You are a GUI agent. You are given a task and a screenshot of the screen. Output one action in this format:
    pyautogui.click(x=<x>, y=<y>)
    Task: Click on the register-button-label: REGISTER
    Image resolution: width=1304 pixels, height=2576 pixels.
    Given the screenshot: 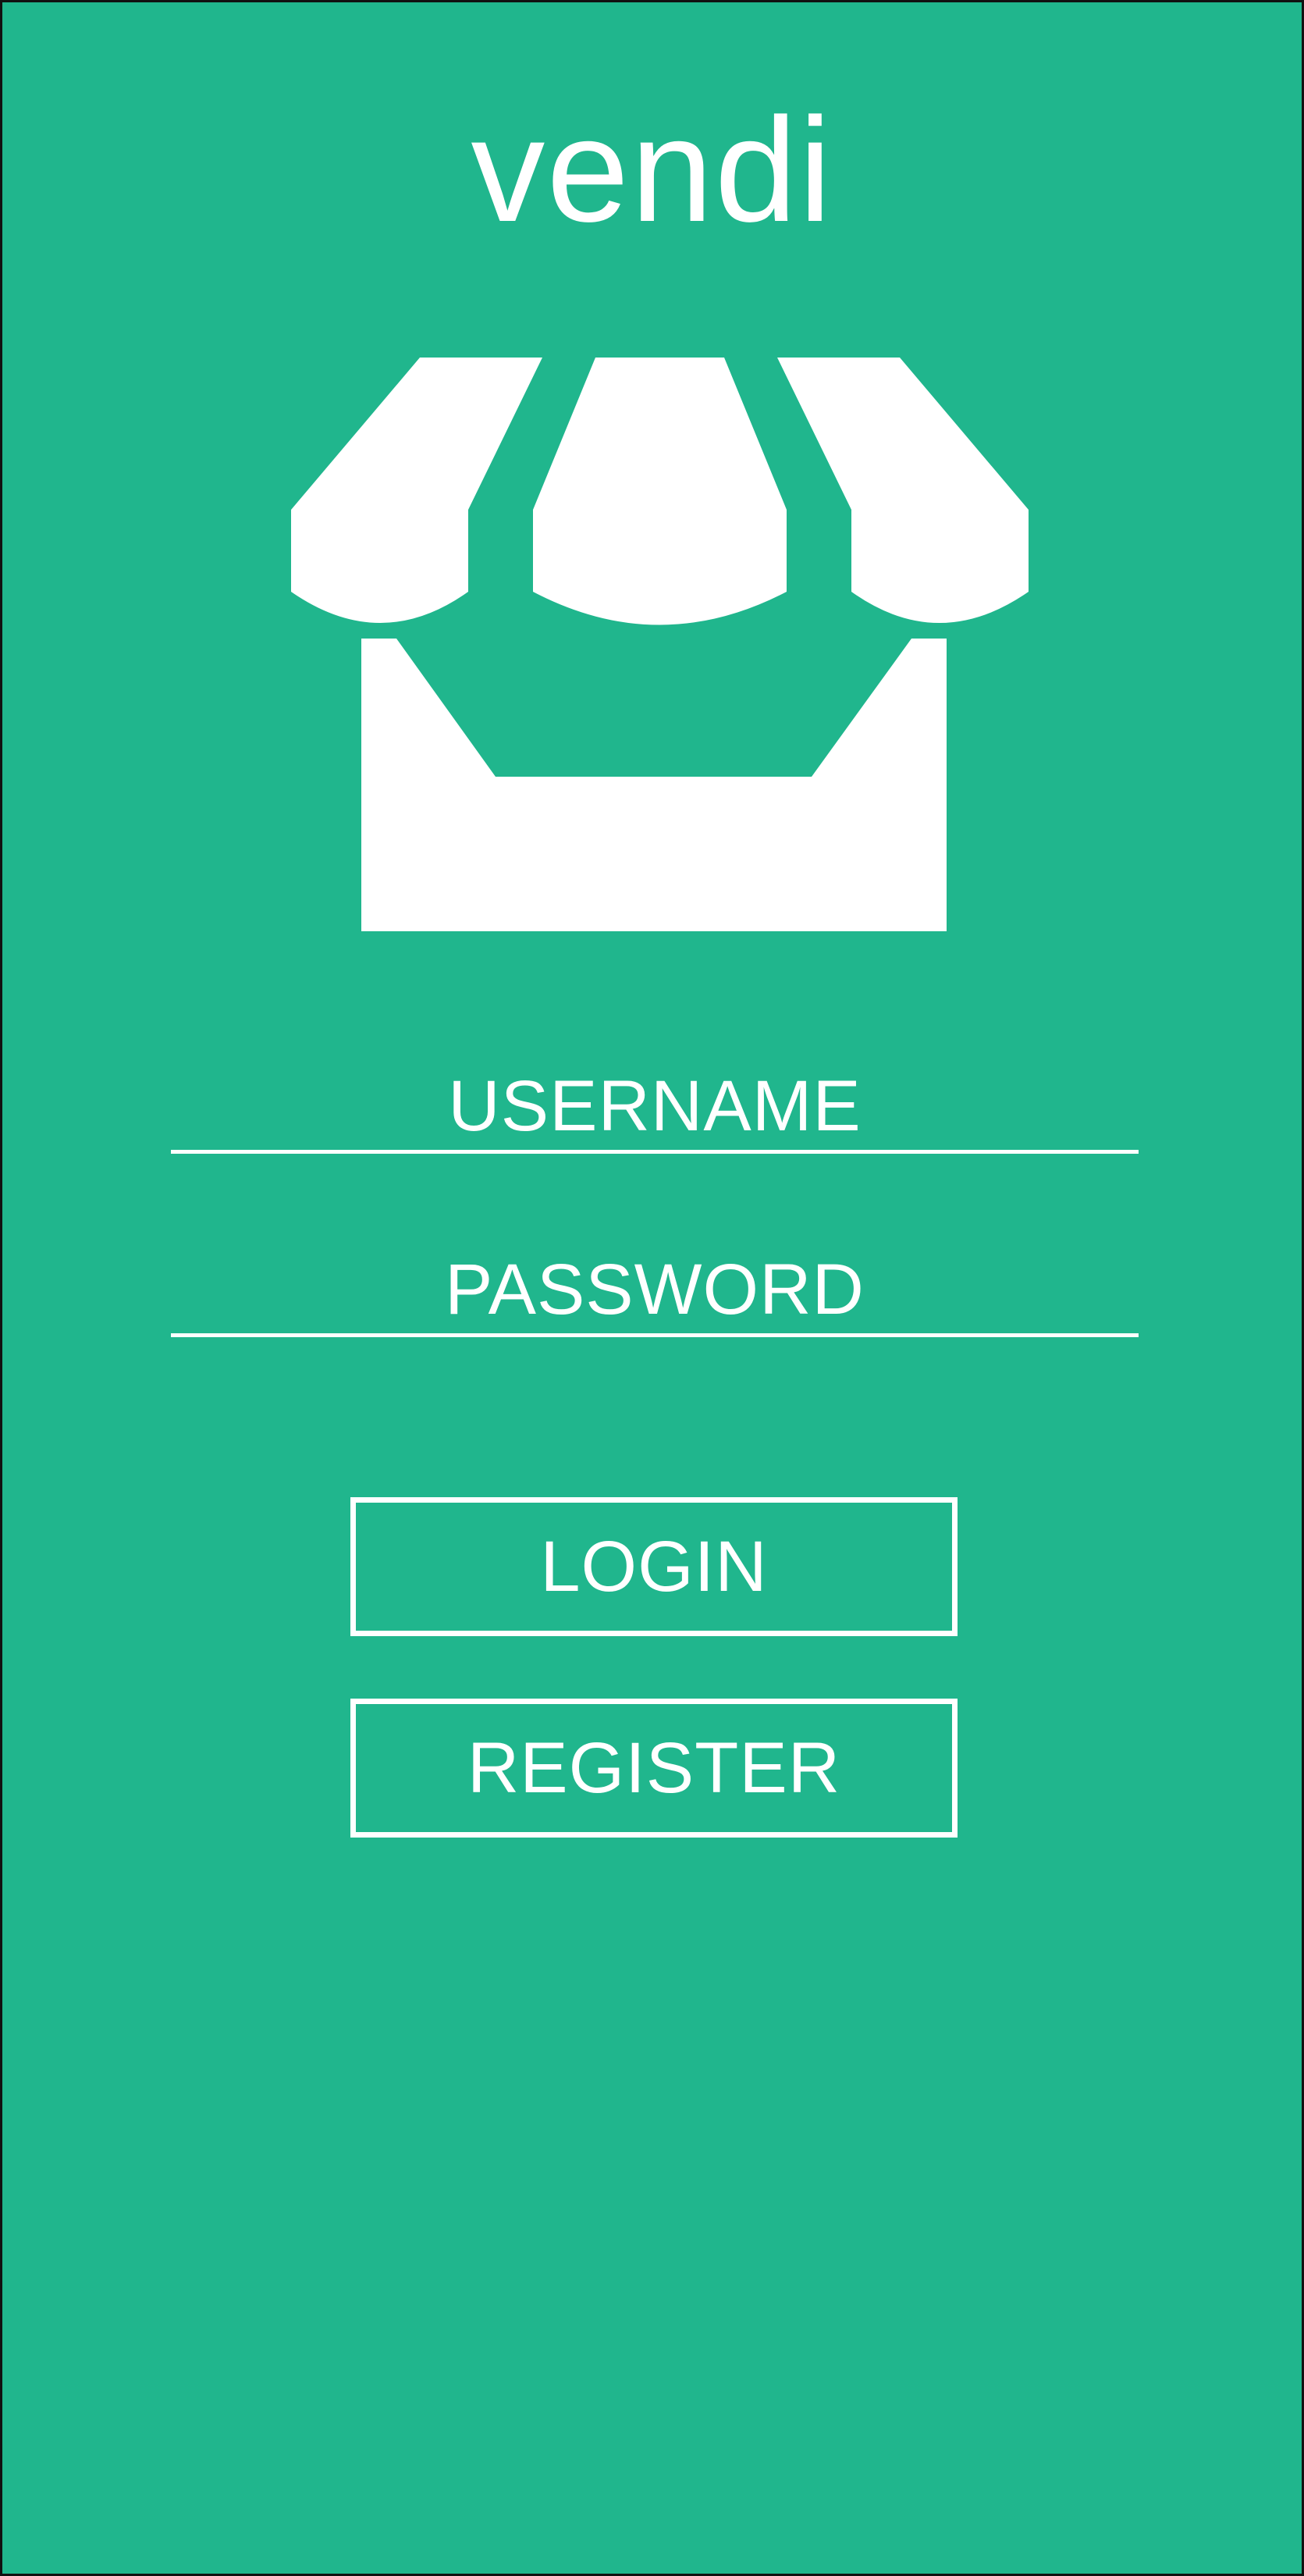 What is the action you would take?
    pyautogui.click(x=654, y=1767)
    